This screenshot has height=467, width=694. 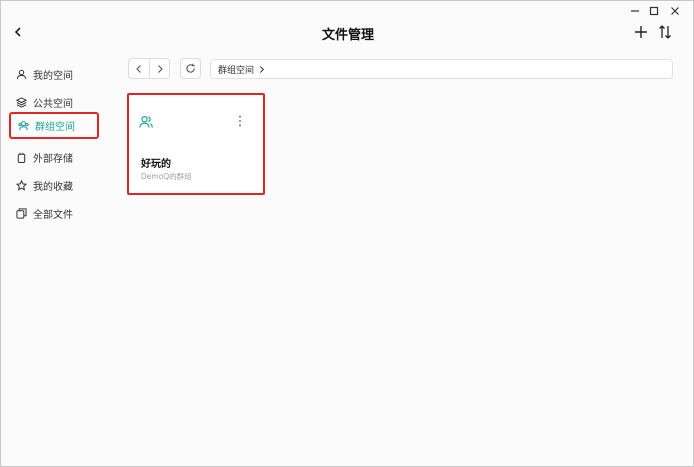 I want to click on close-icon, so click(x=675, y=11).